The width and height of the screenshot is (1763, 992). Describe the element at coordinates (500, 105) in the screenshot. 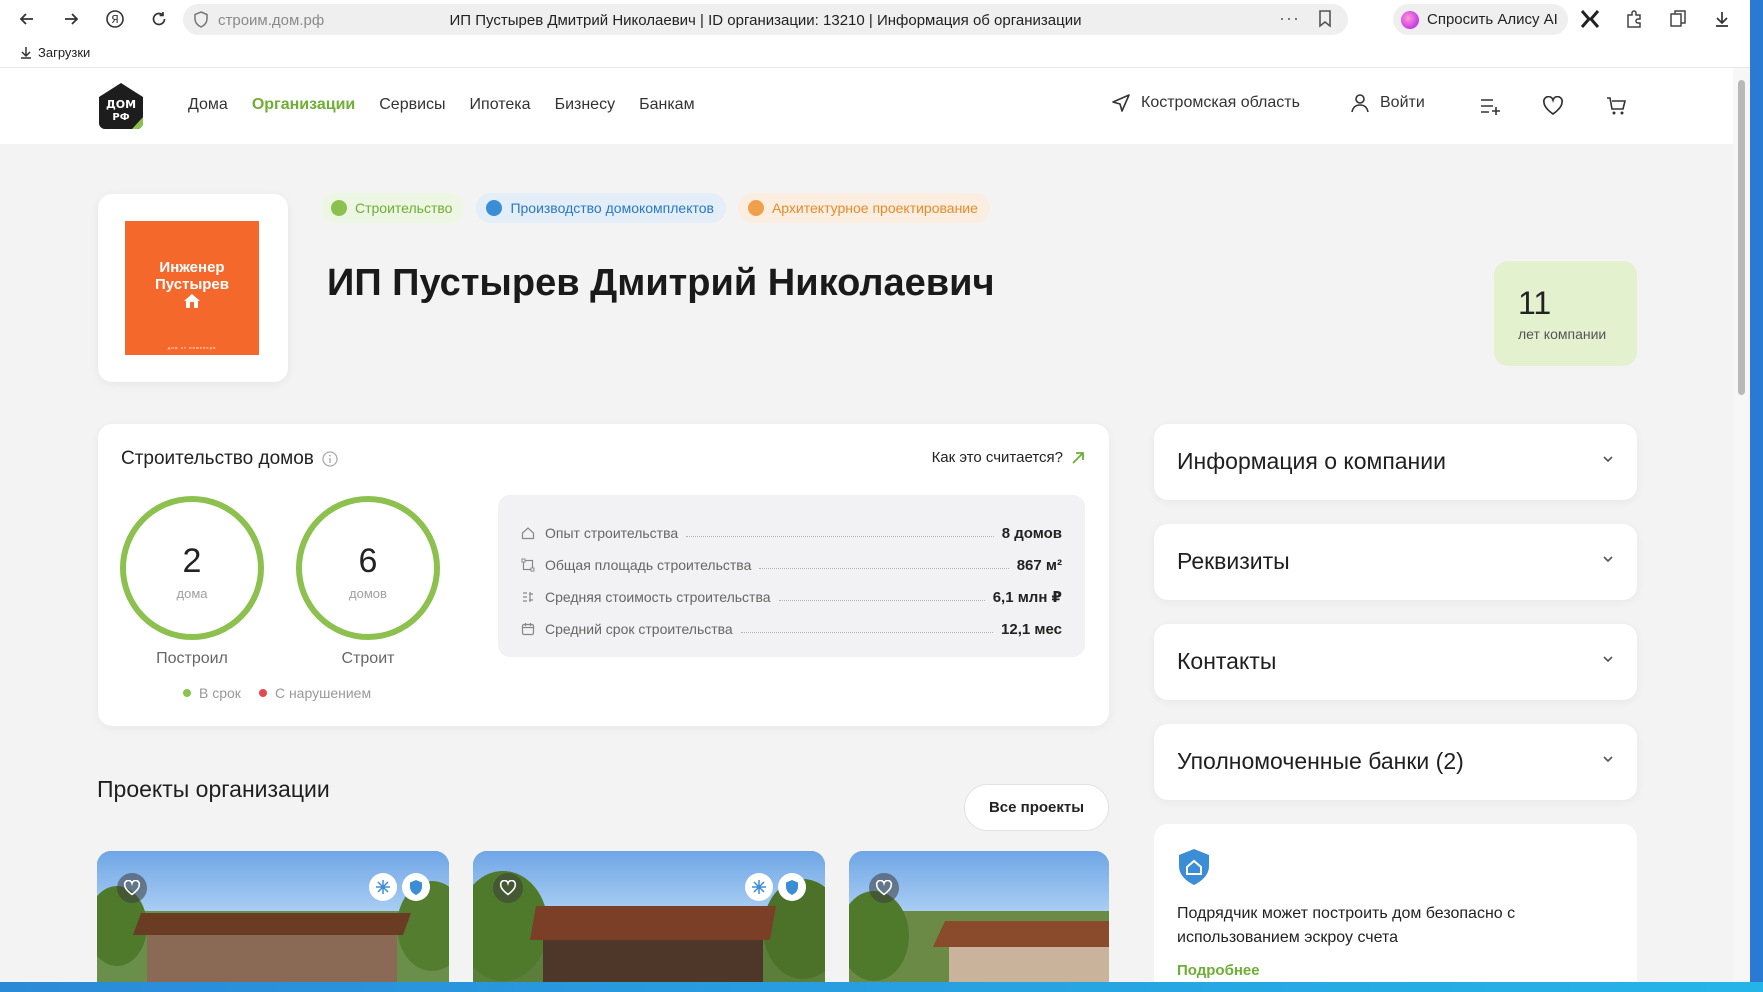

I see `nav-mortgage: Ипотека` at that location.